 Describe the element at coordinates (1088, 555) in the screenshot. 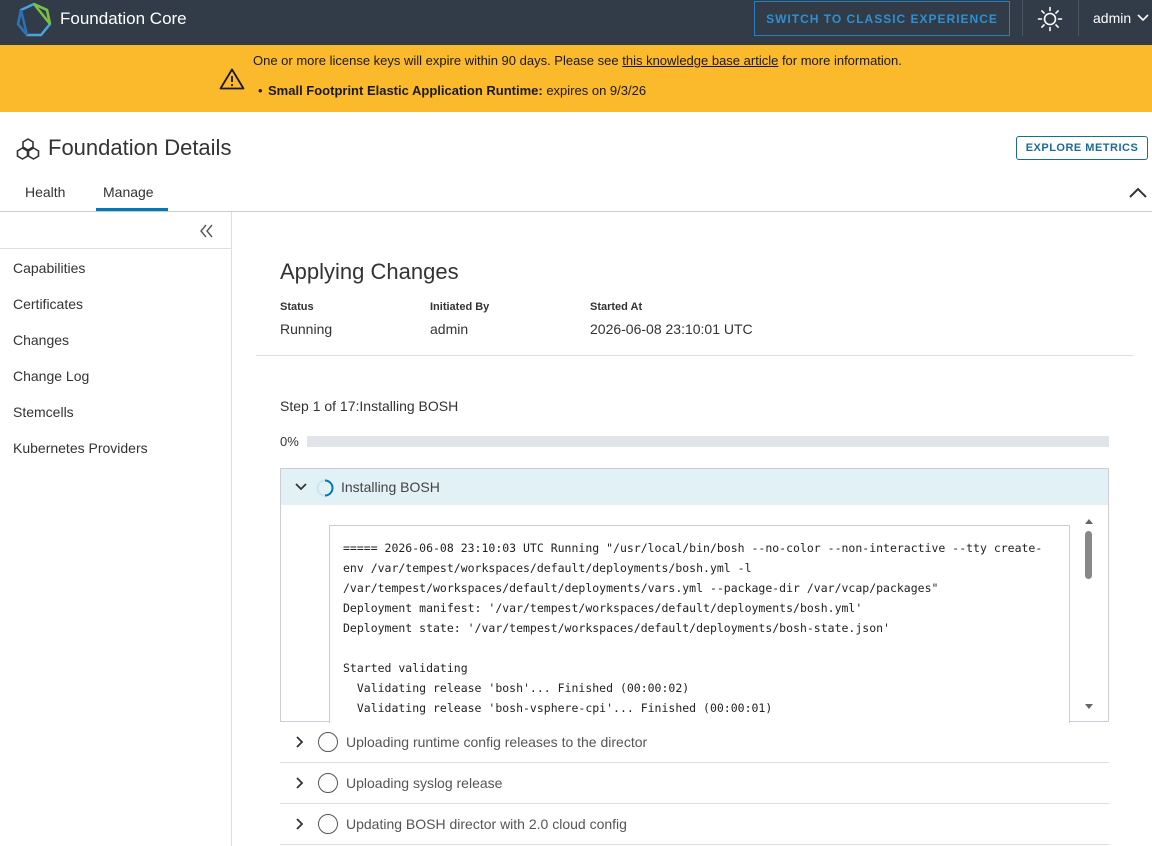

I see `scrollbar-thumb` at that location.